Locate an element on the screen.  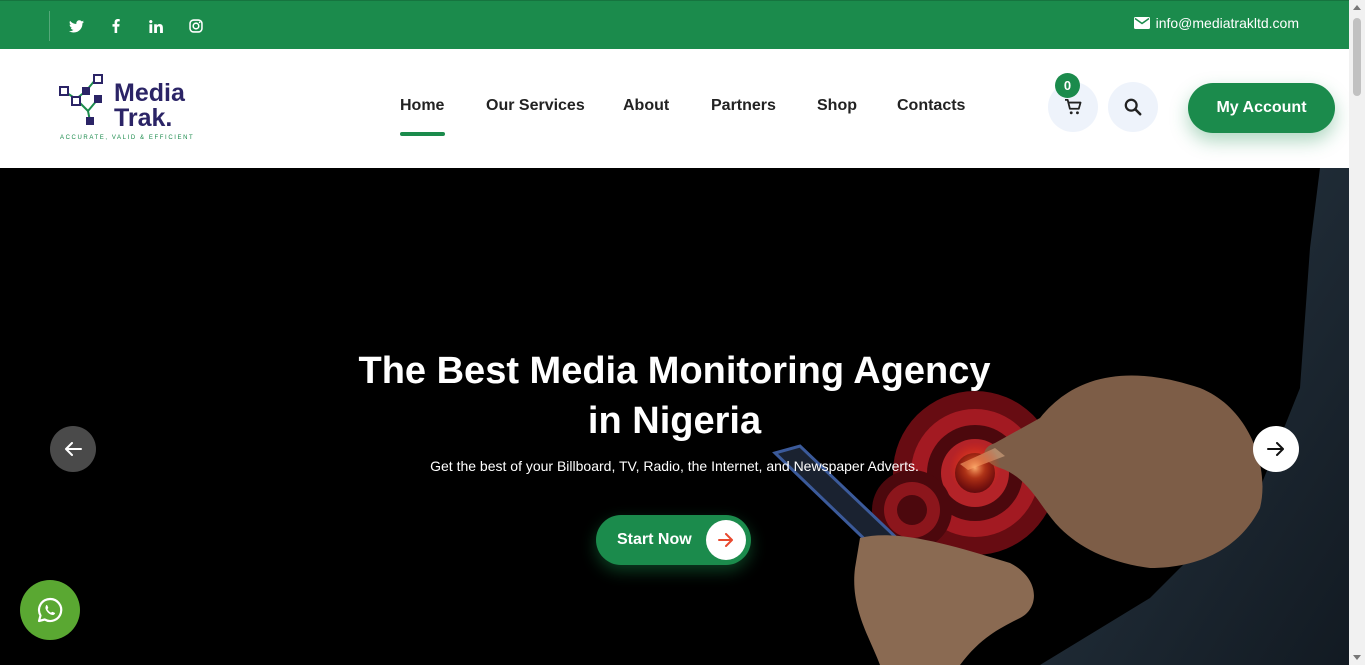
search-button is located at coordinates (1133, 107).